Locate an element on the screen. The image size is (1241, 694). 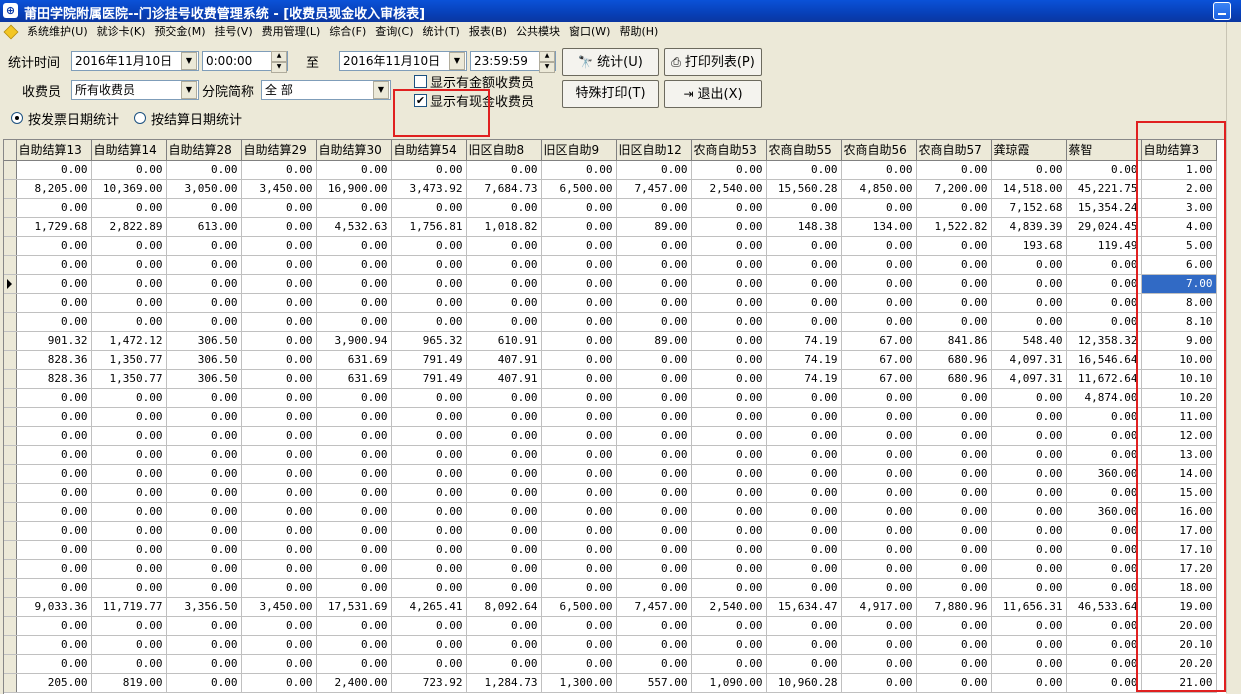
table-cell: 1,090.00 is located at coordinates (729, 683).